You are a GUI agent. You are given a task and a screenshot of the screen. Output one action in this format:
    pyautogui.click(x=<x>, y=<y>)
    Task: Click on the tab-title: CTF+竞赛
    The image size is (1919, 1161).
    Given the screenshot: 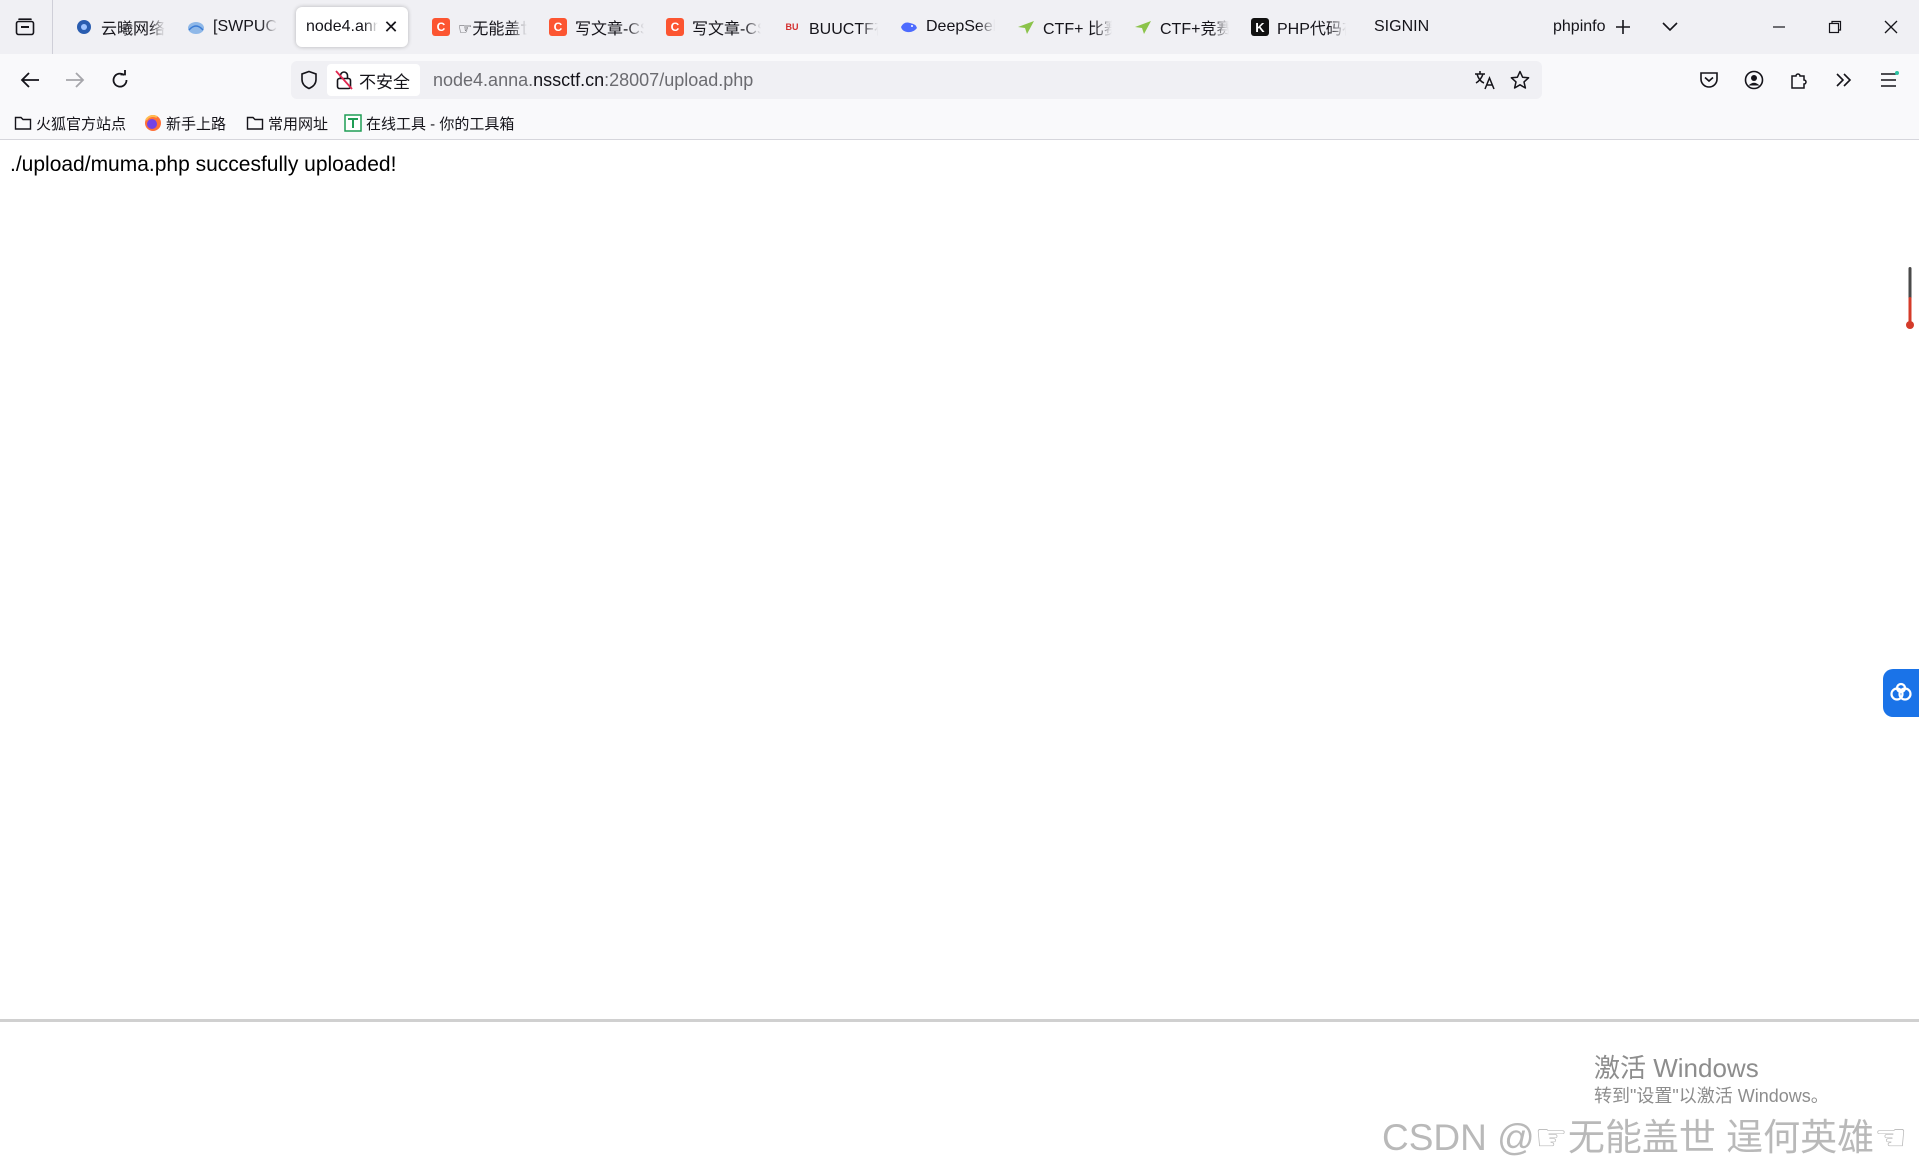 What is the action you would take?
    pyautogui.click(x=1194, y=29)
    